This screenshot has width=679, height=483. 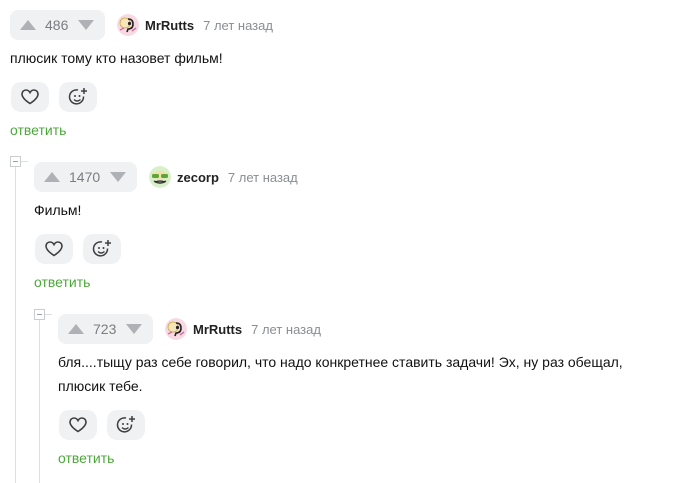 I want to click on comment-text: Фильм!, so click(x=57, y=210).